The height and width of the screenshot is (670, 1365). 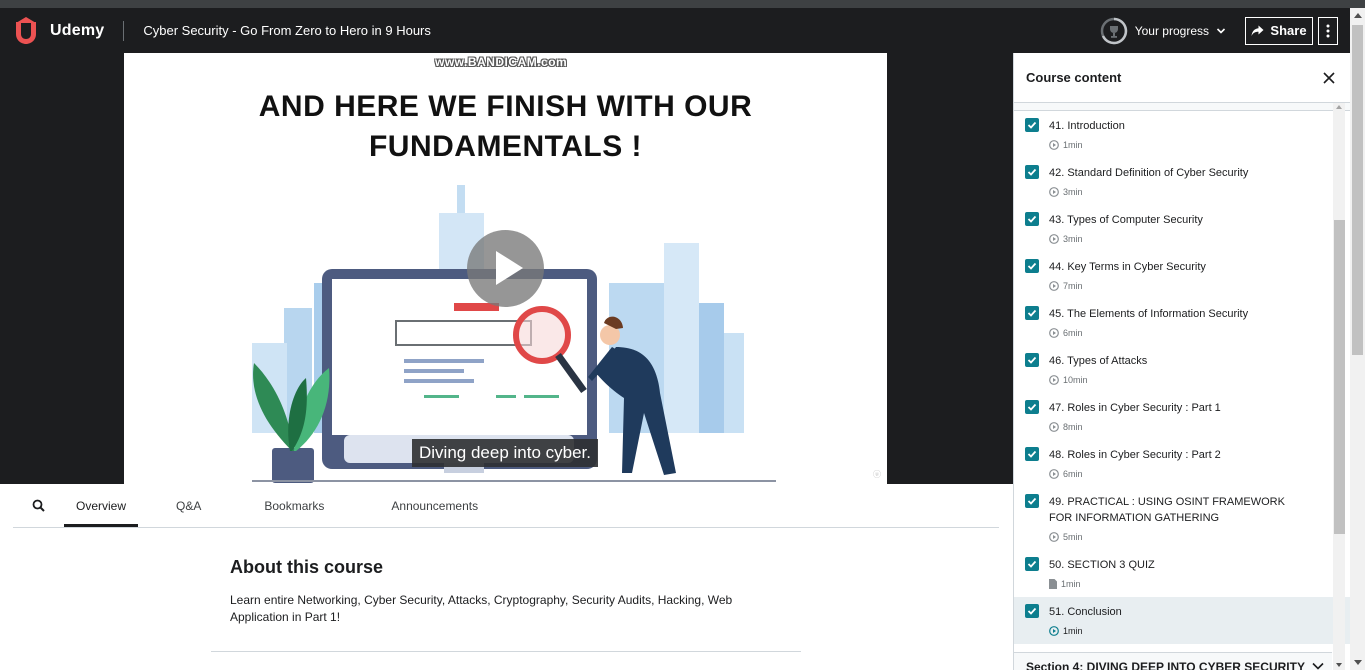 I want to click on tab-search, so click(x=38, y=505).